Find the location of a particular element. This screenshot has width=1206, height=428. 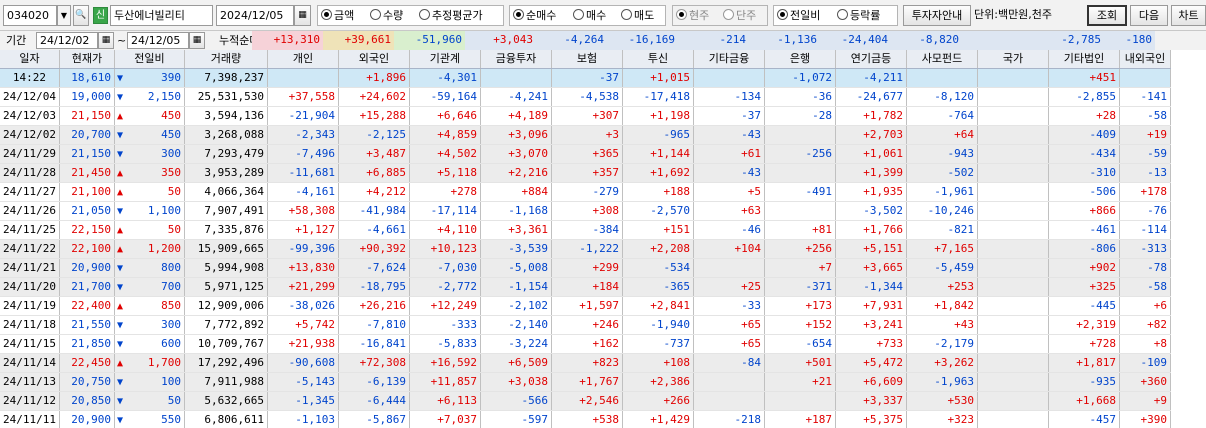

cell-price: 21,100 is located at coordinates (87, 192).